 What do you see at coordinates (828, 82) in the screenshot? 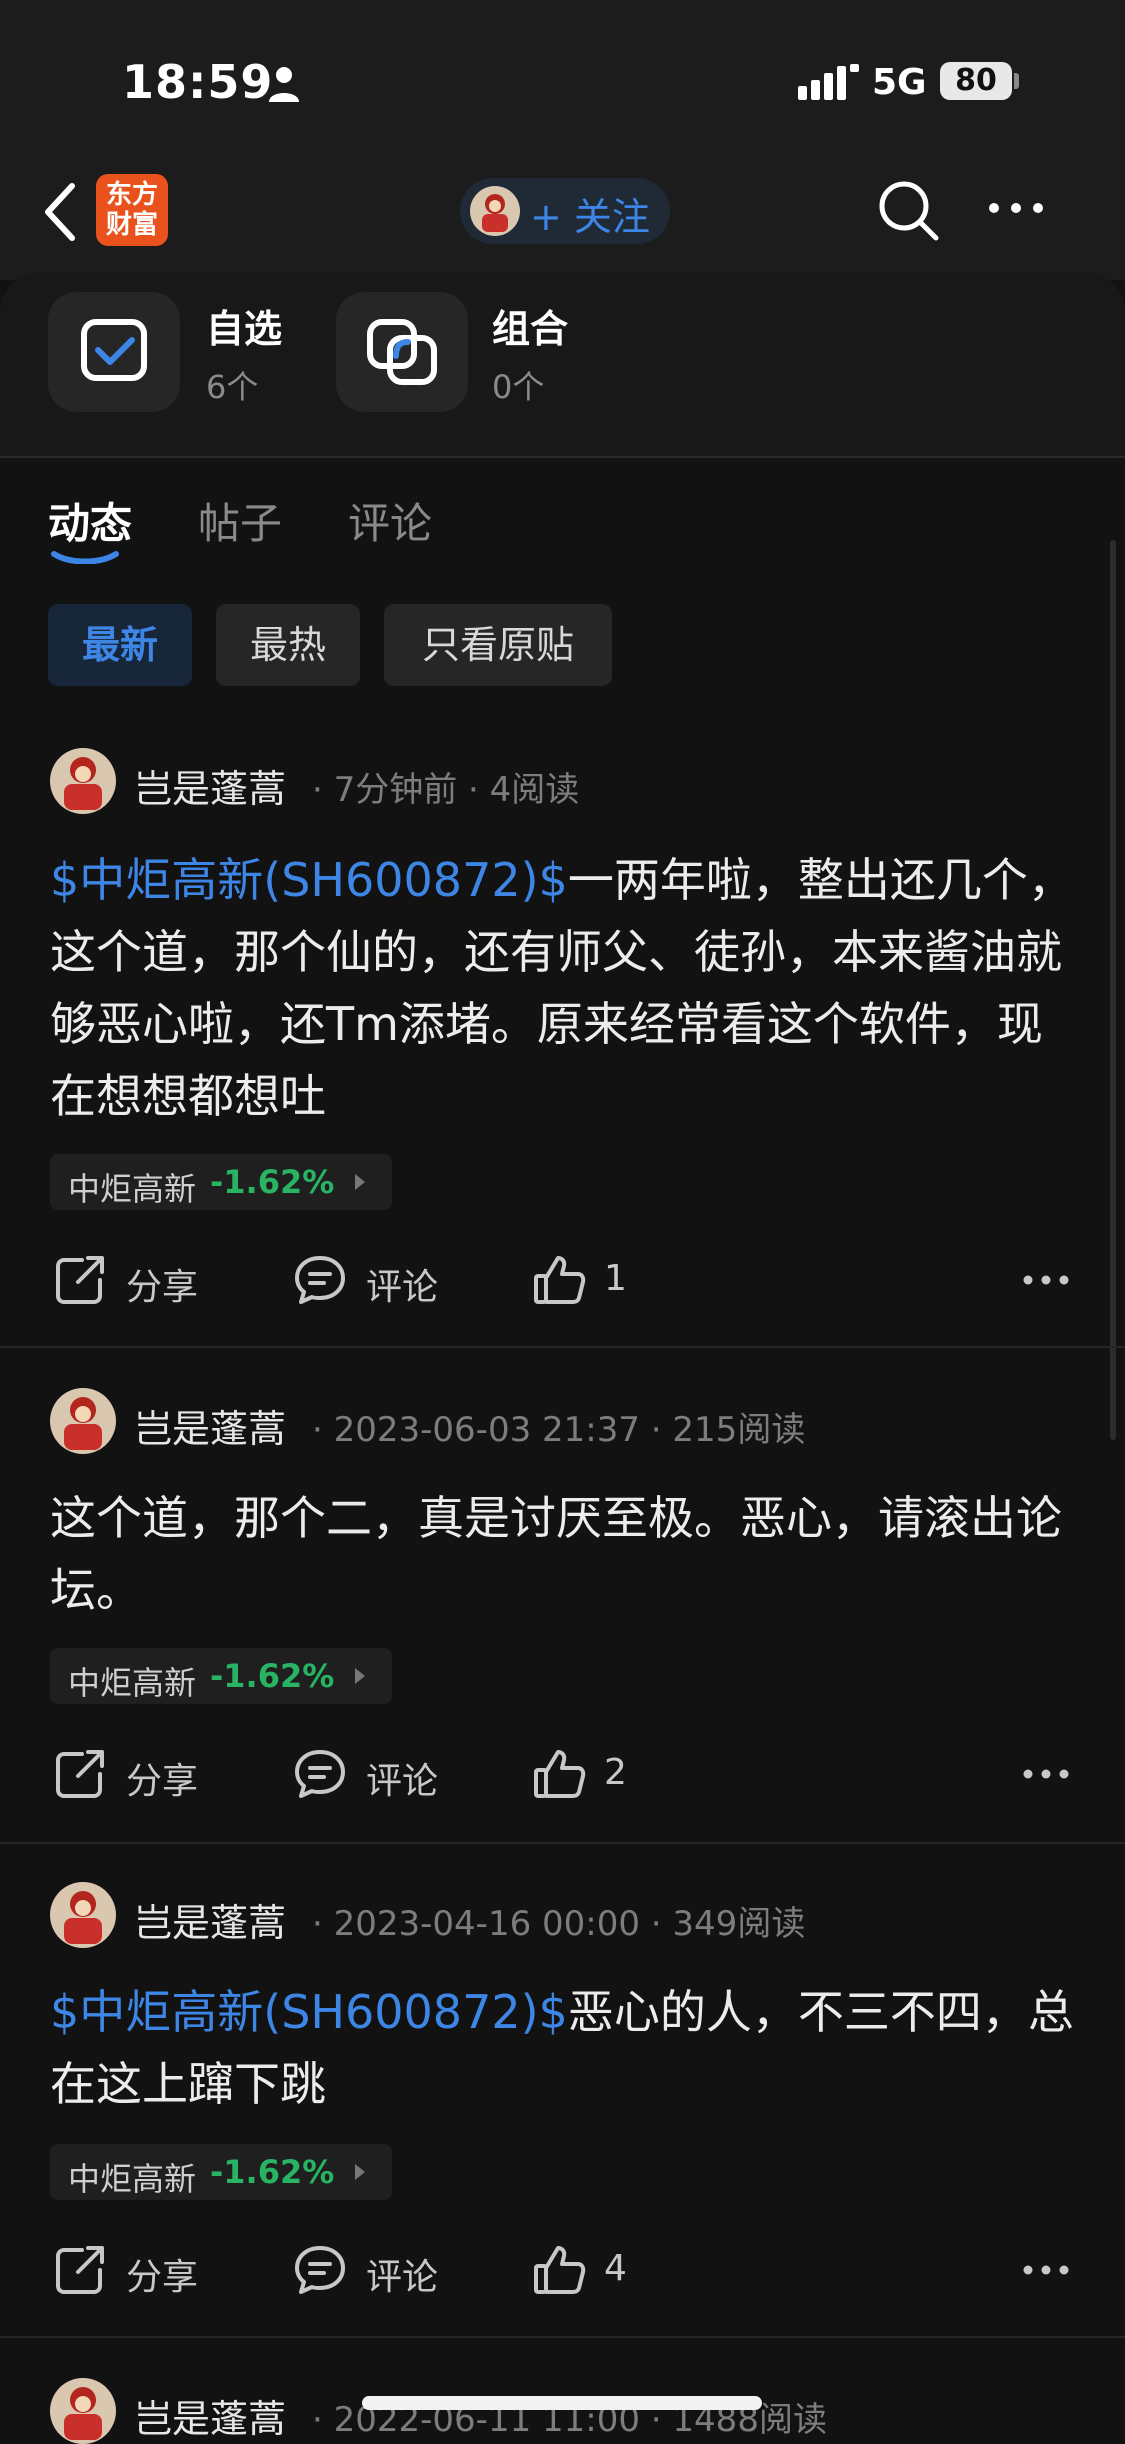
I see `signal-icon` at bounding box center [828, 82].